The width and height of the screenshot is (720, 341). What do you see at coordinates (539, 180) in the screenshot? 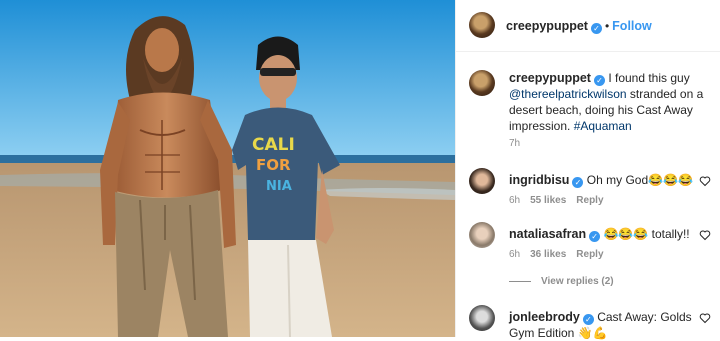
I see `comment-username: ingridbisu` at bounding box center [539, 180].